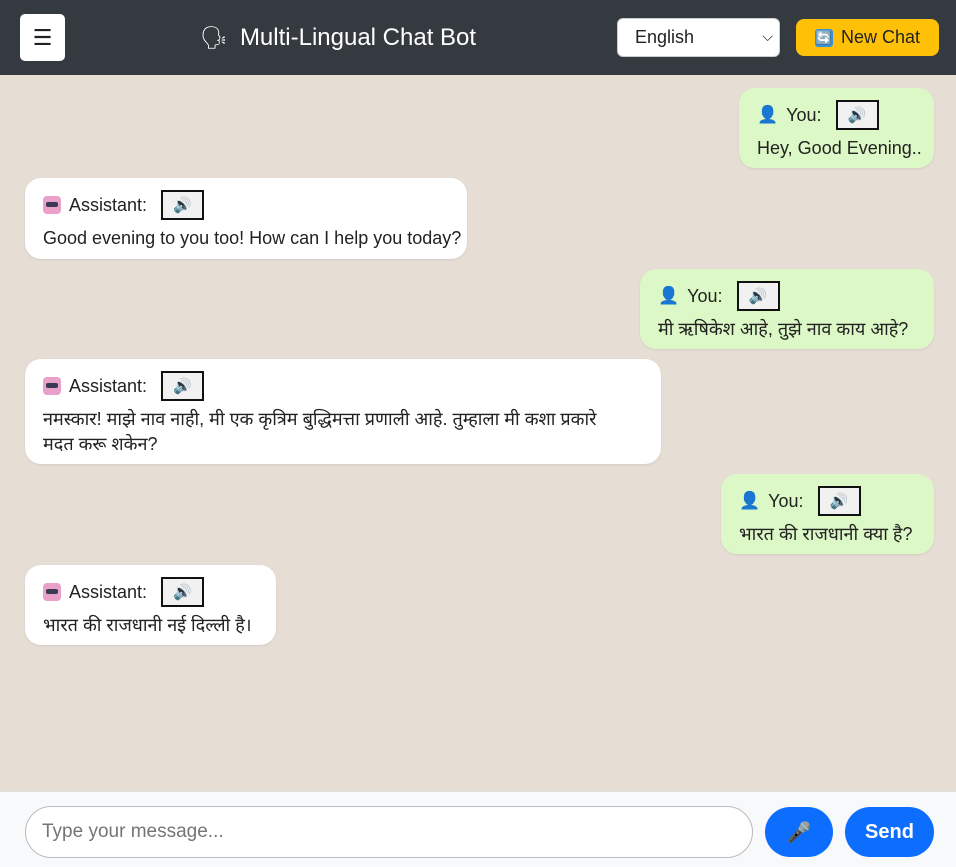  I want to click on language-select-value: English, so click(665, 37).